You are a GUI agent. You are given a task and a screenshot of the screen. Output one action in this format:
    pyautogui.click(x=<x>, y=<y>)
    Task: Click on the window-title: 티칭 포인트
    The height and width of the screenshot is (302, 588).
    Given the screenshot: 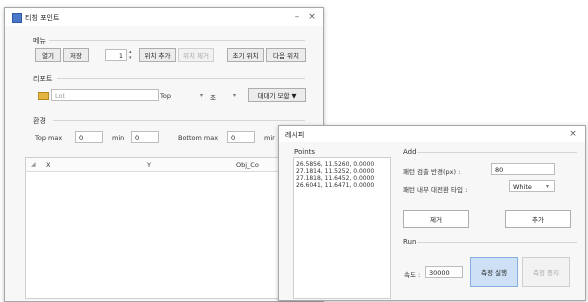 What is the action you would take?
    pyautogui.click(x=42, y=18)
    